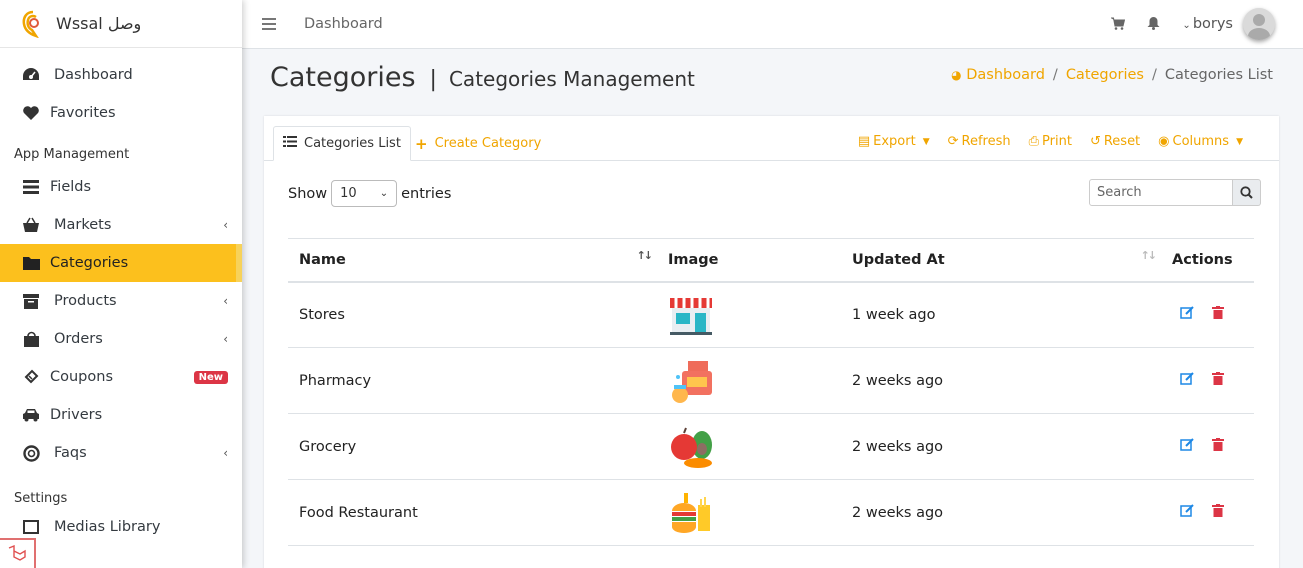 The width and height of the screenshot is (1303, 568). Describe the element at coordinates (210, 377) in the screenshot. I see `new-badge: New` at that location.